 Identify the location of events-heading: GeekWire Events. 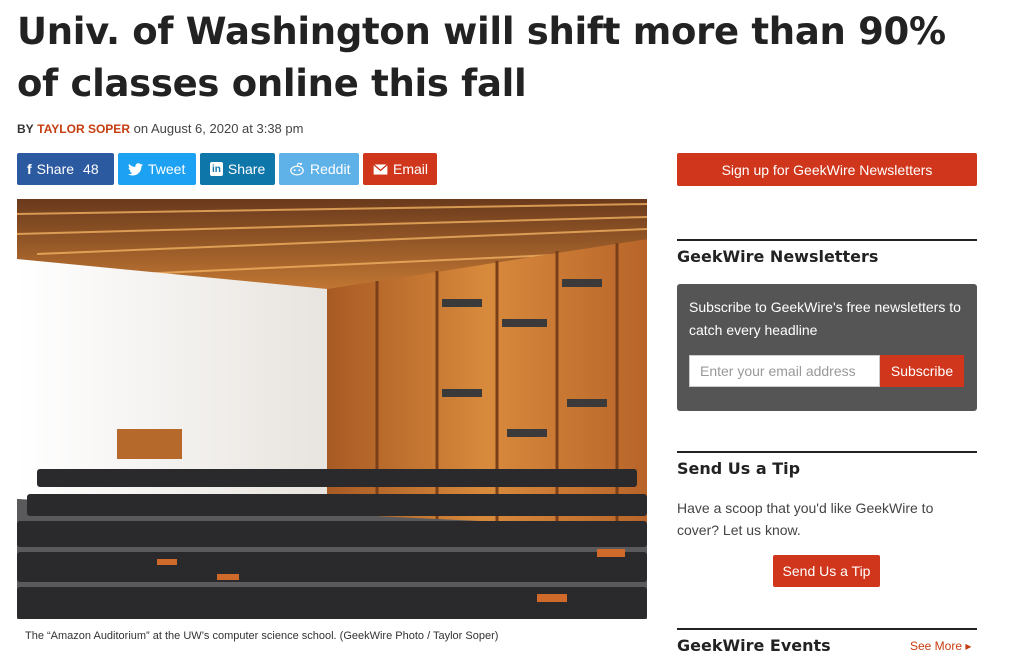
(754, 645).